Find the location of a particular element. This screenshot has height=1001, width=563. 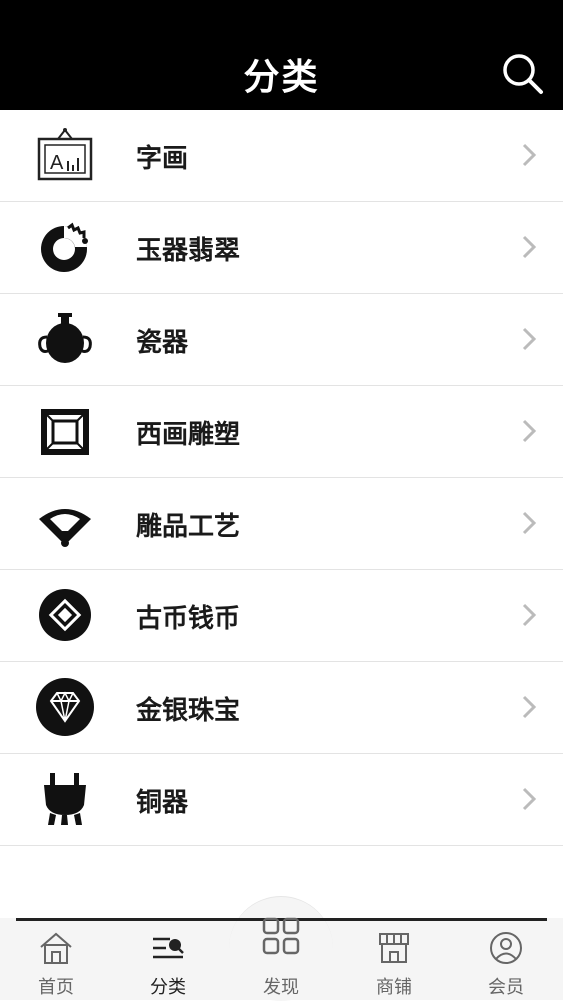

tab-home: 首页 is located at coordinates (56, 963).